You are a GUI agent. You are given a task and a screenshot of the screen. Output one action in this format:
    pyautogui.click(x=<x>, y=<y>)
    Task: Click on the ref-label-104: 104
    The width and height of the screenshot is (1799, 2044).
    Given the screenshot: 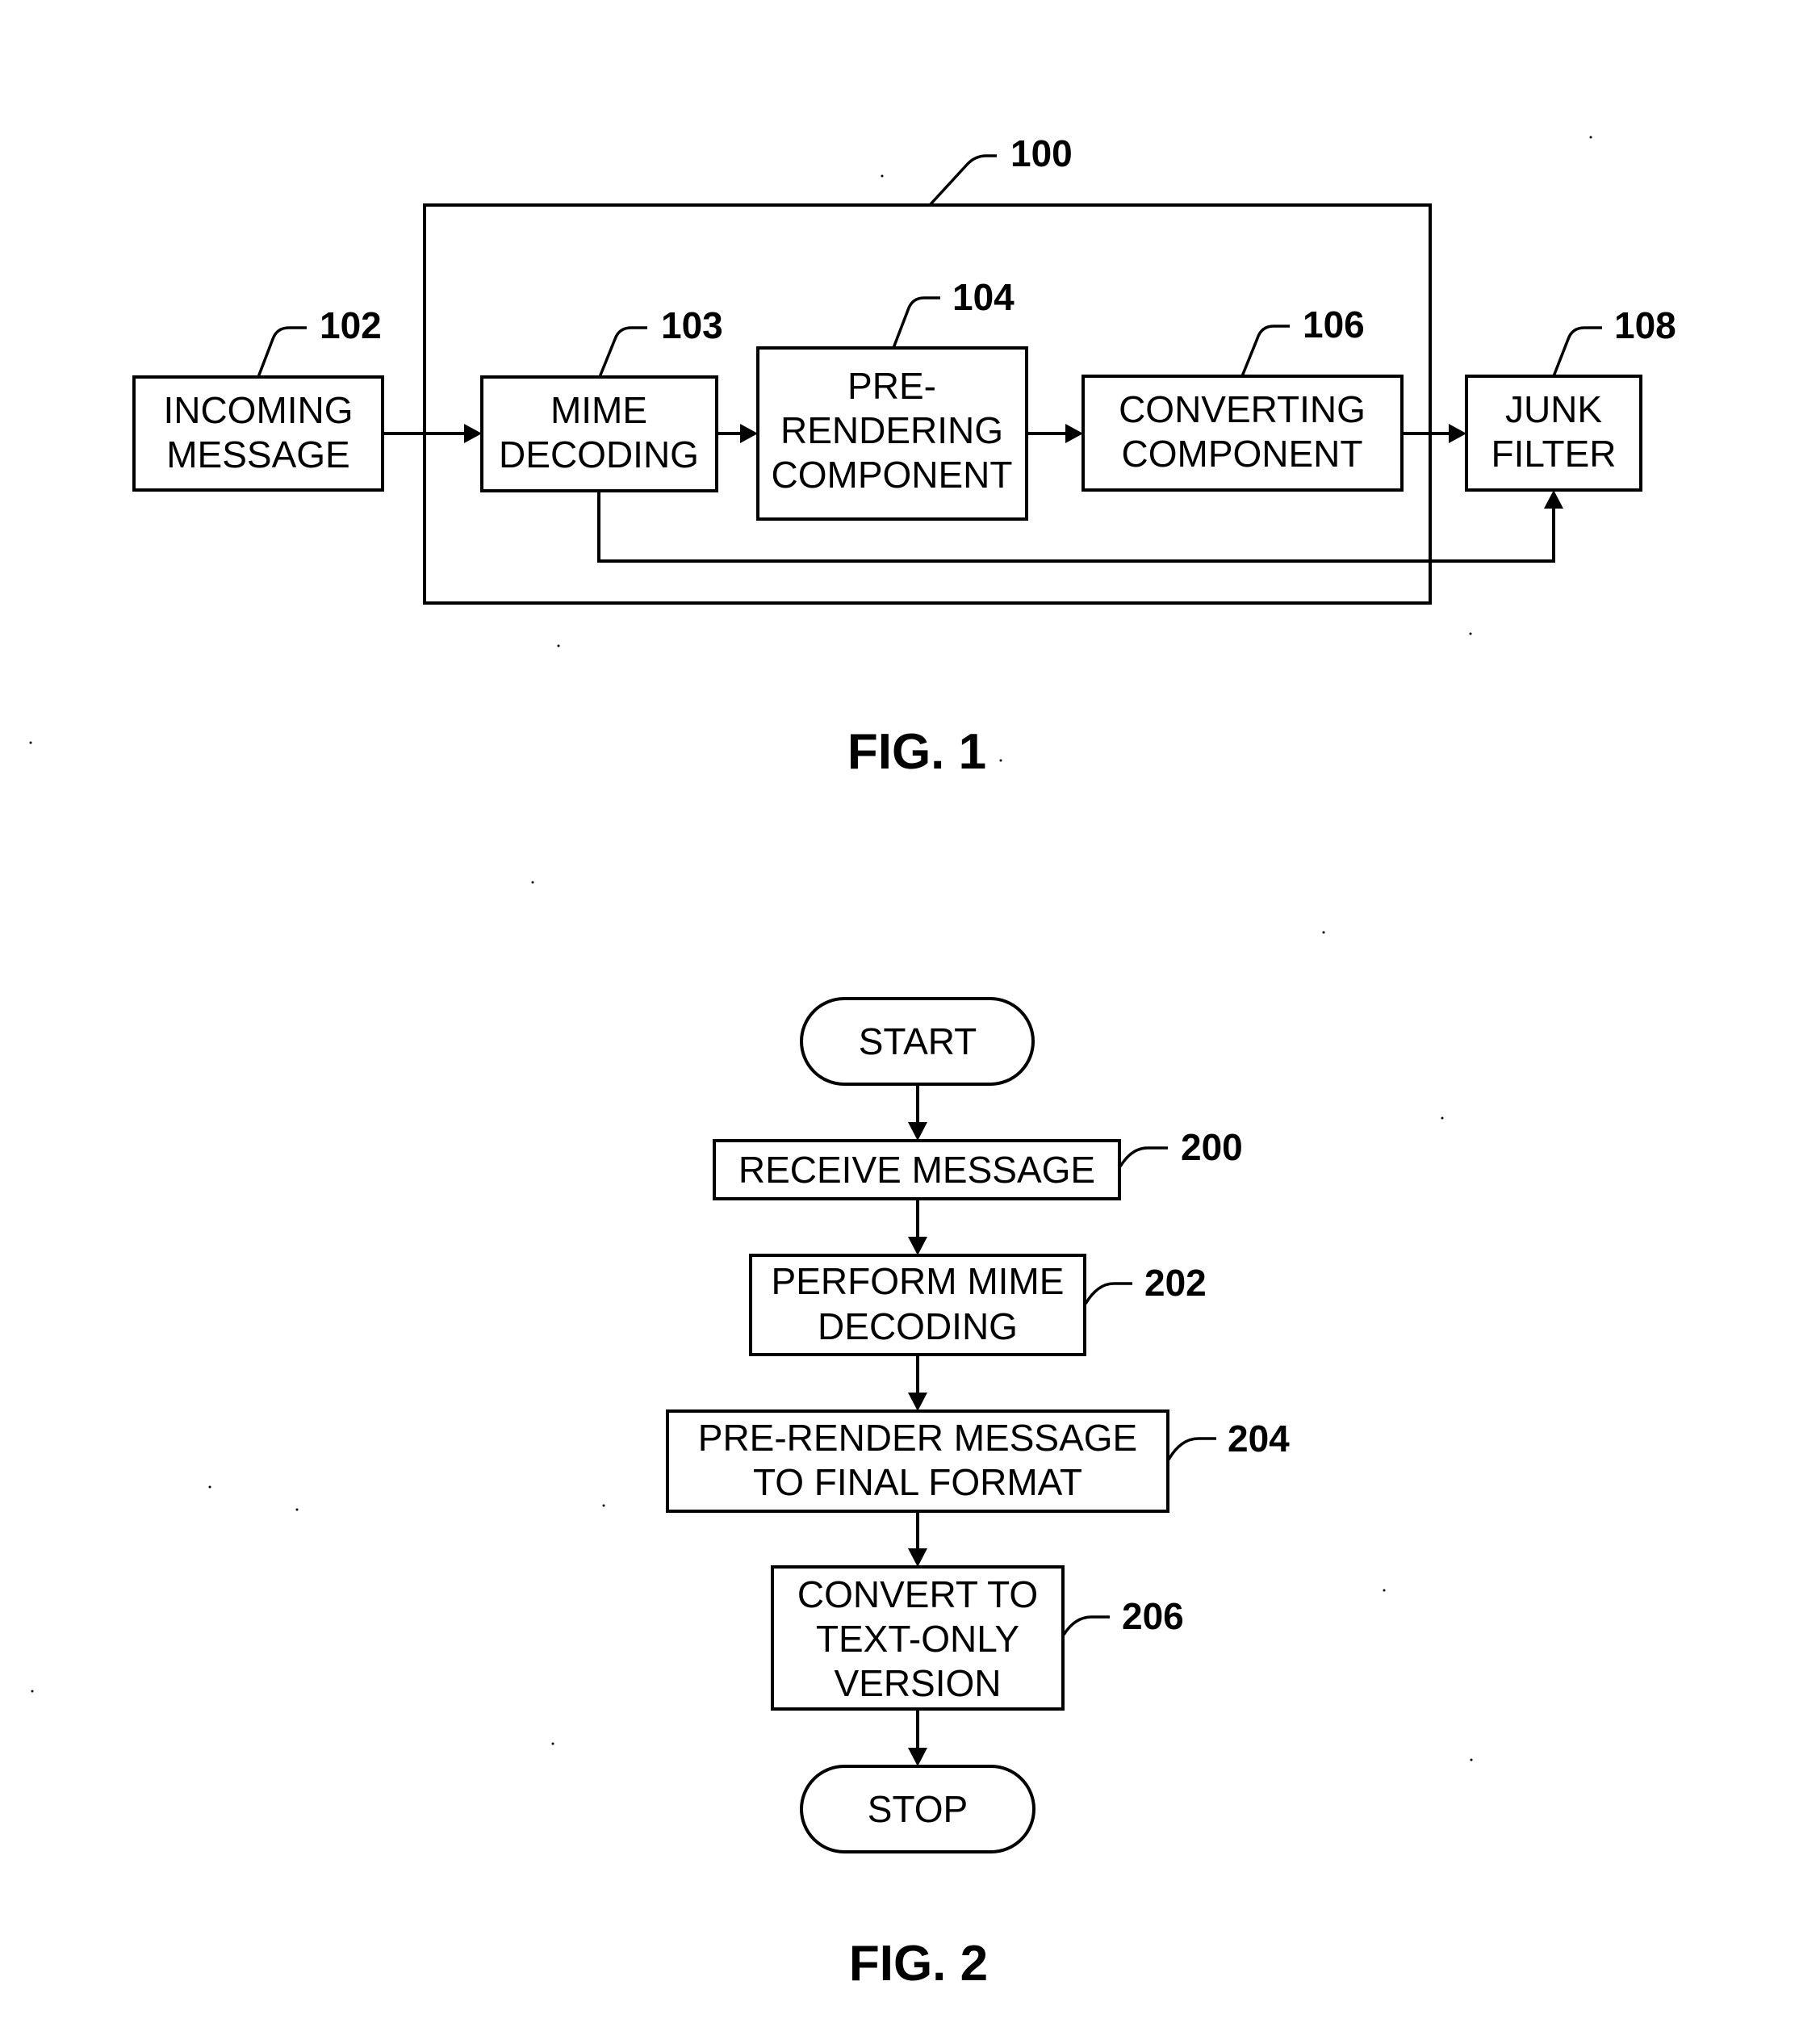 What is the action you would take?
    pyautogui.click(x=983, y=297)
    